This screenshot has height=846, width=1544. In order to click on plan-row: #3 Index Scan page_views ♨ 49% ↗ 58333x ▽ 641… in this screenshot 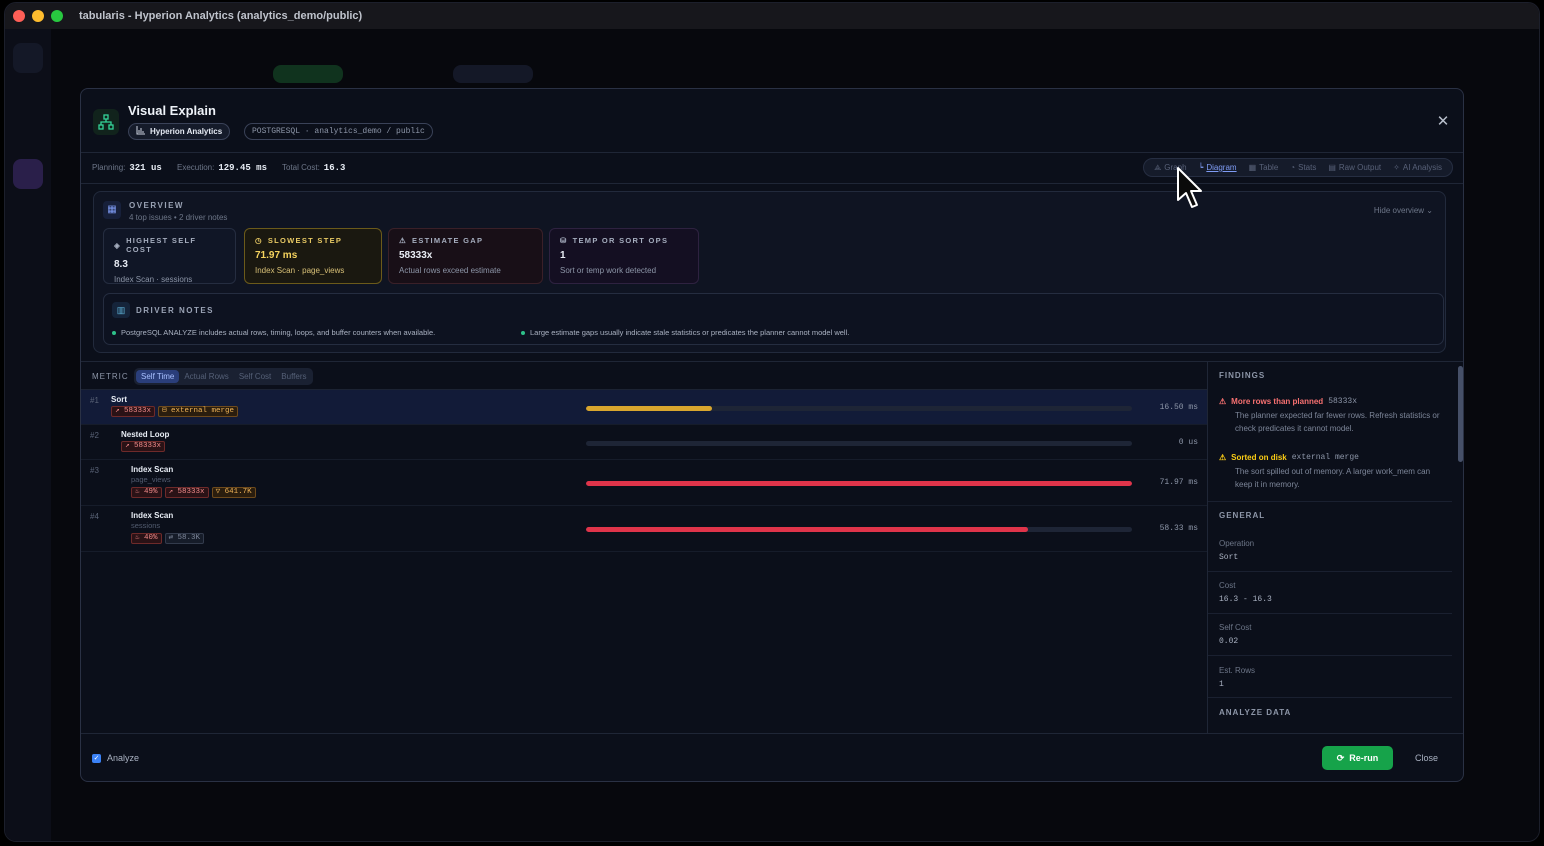, I will do `click(644, 483)`.